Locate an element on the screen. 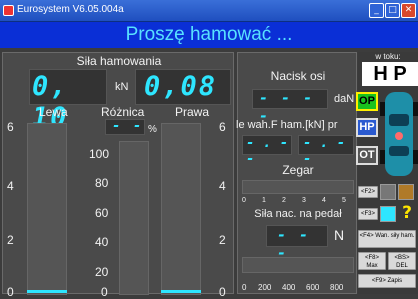 The image size is (418, 299). diff-scale-tick: 80 is located at coordinates (102, 183).